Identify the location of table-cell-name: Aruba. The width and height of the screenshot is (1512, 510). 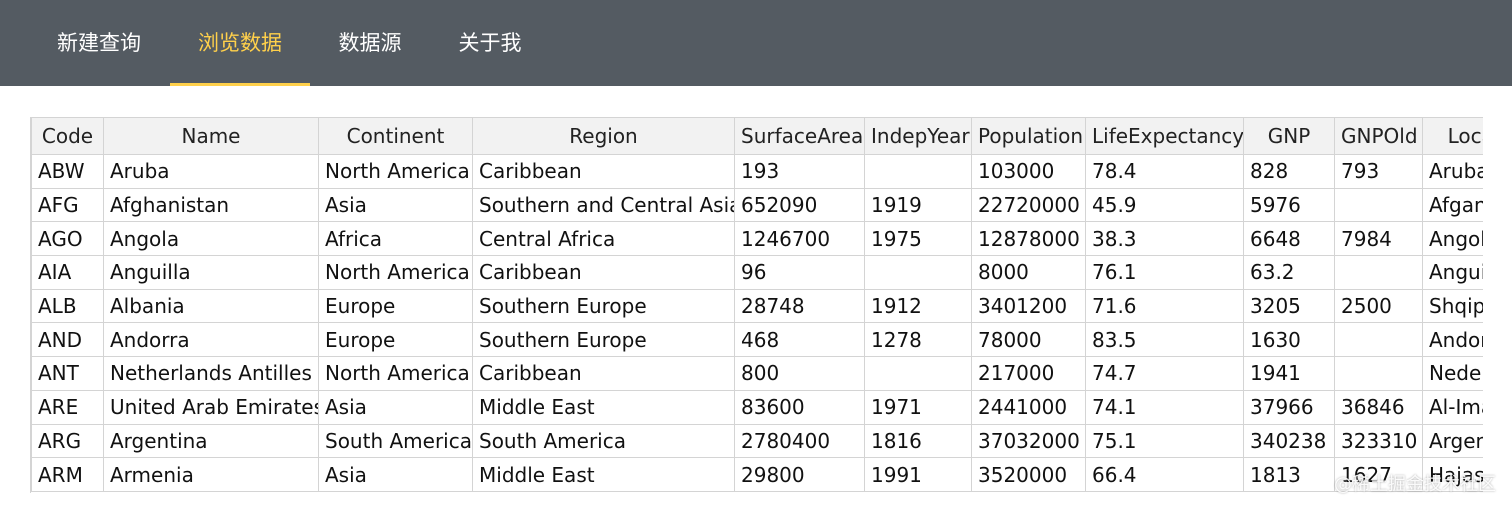
(211, 171).